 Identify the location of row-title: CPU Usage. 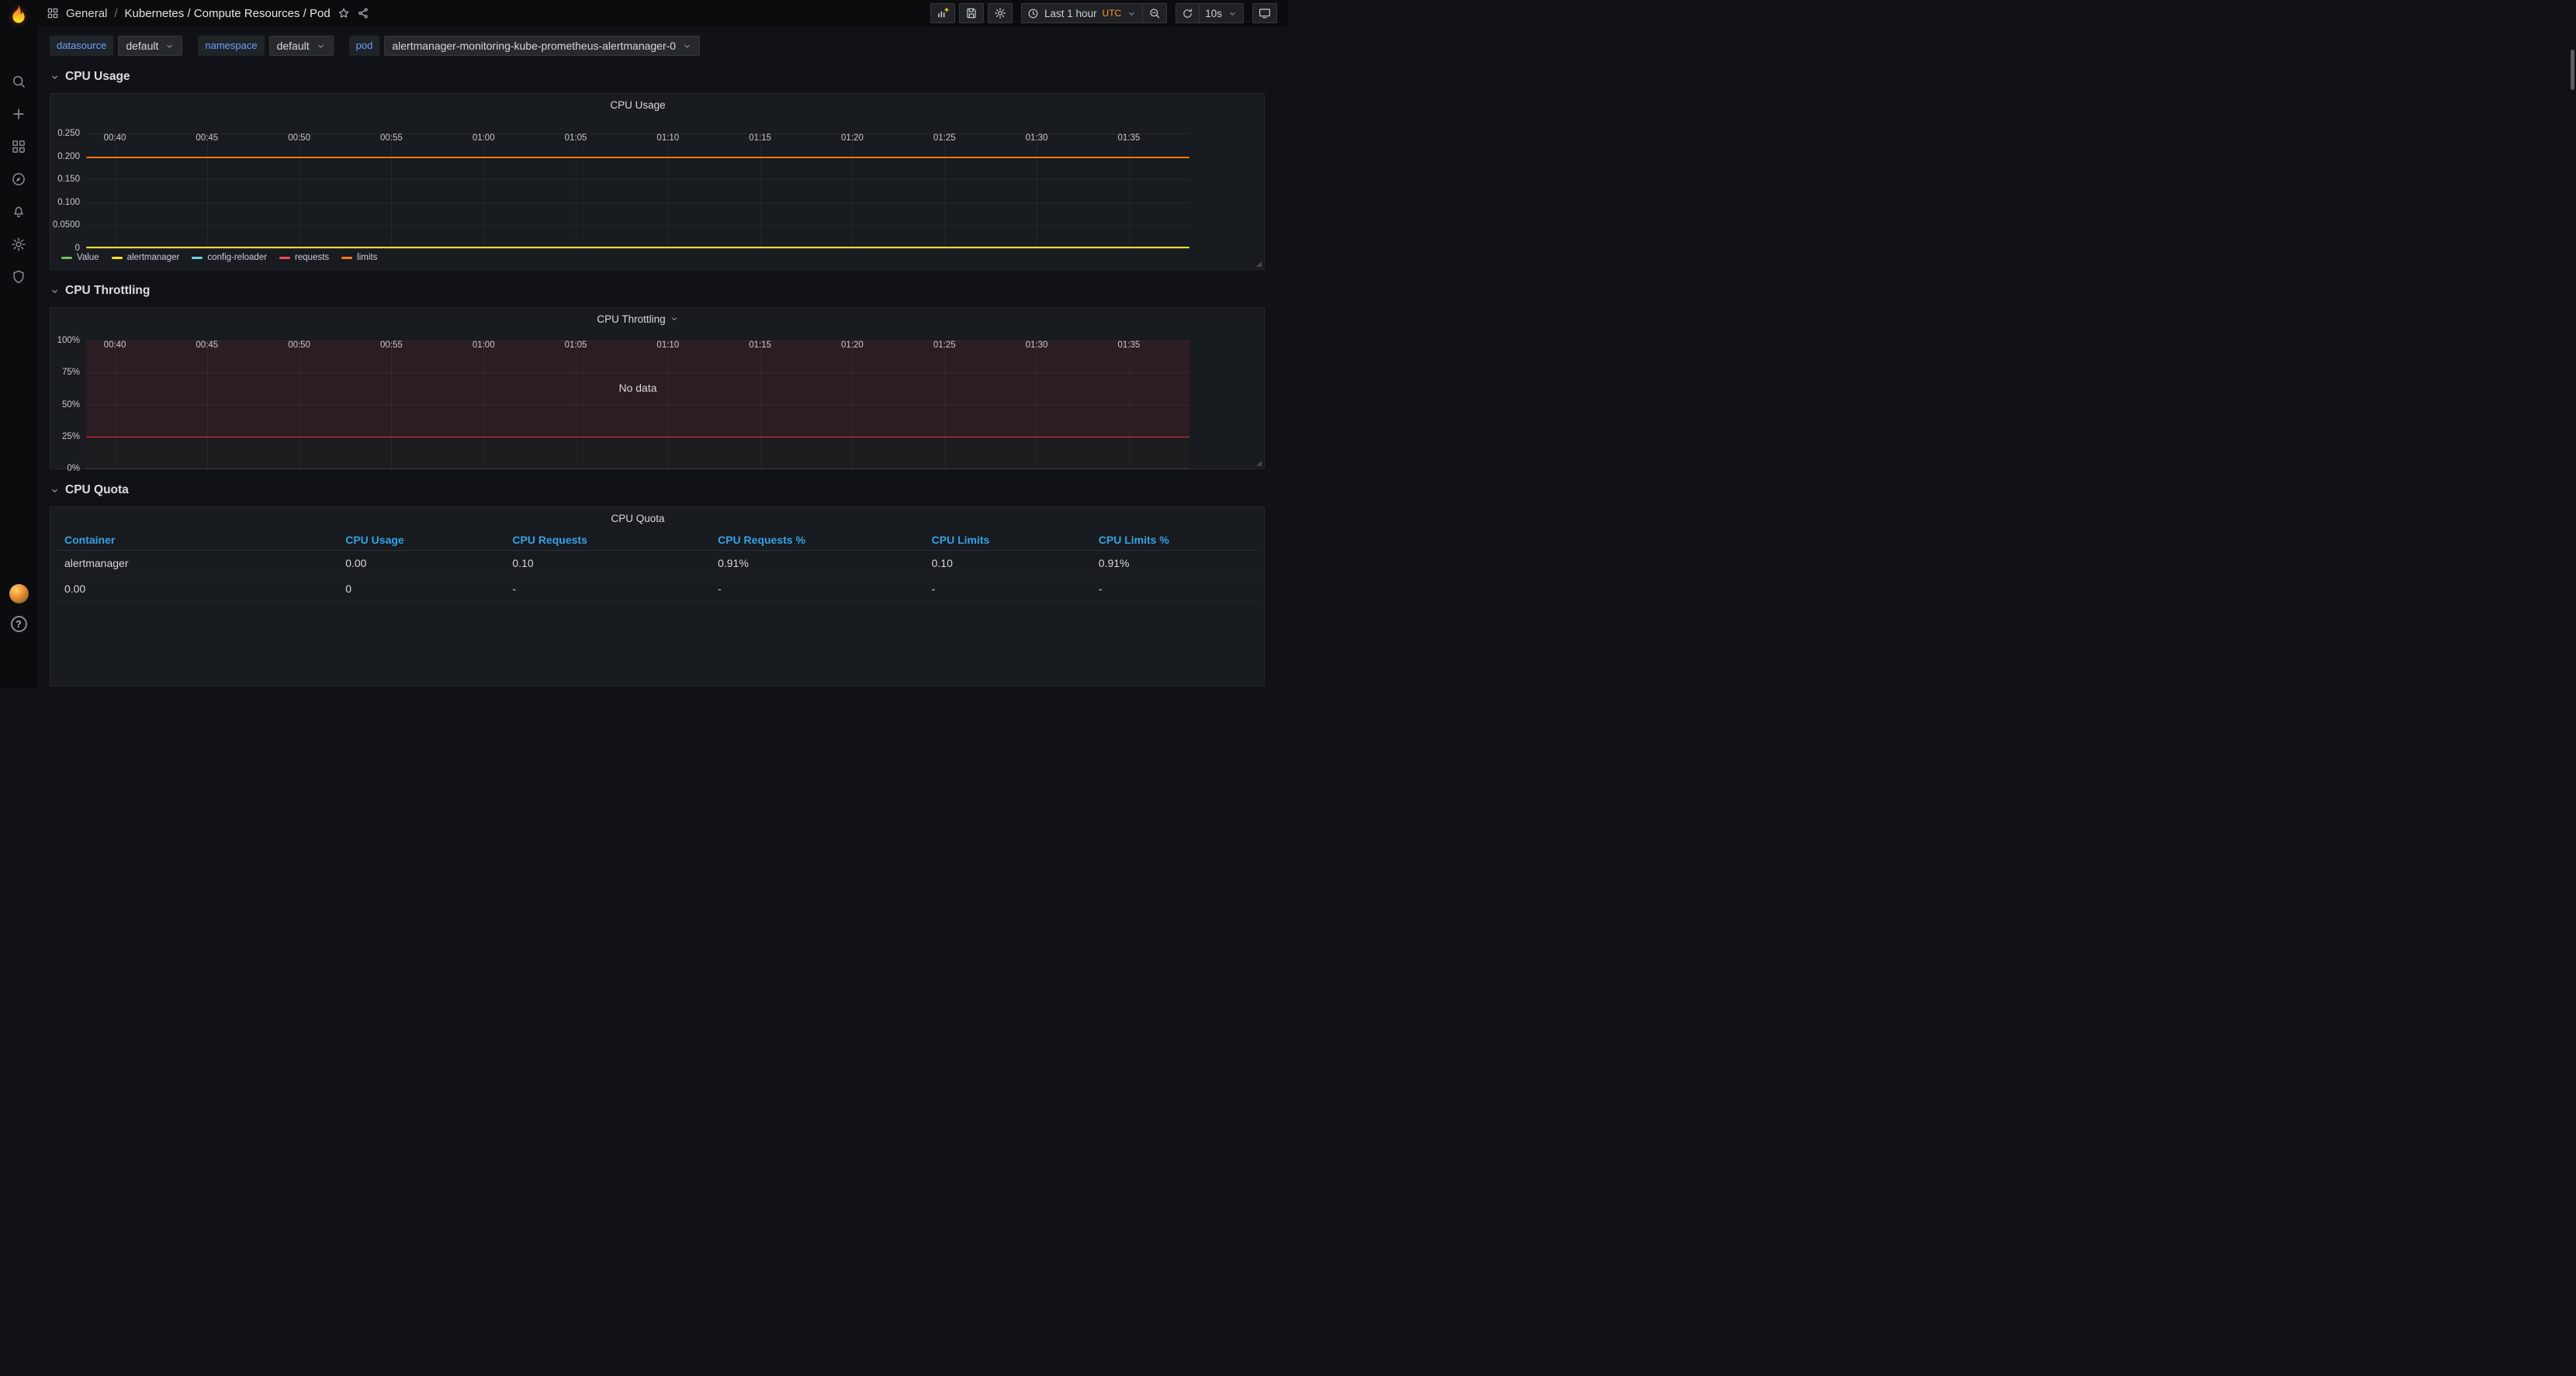
(97, 76).